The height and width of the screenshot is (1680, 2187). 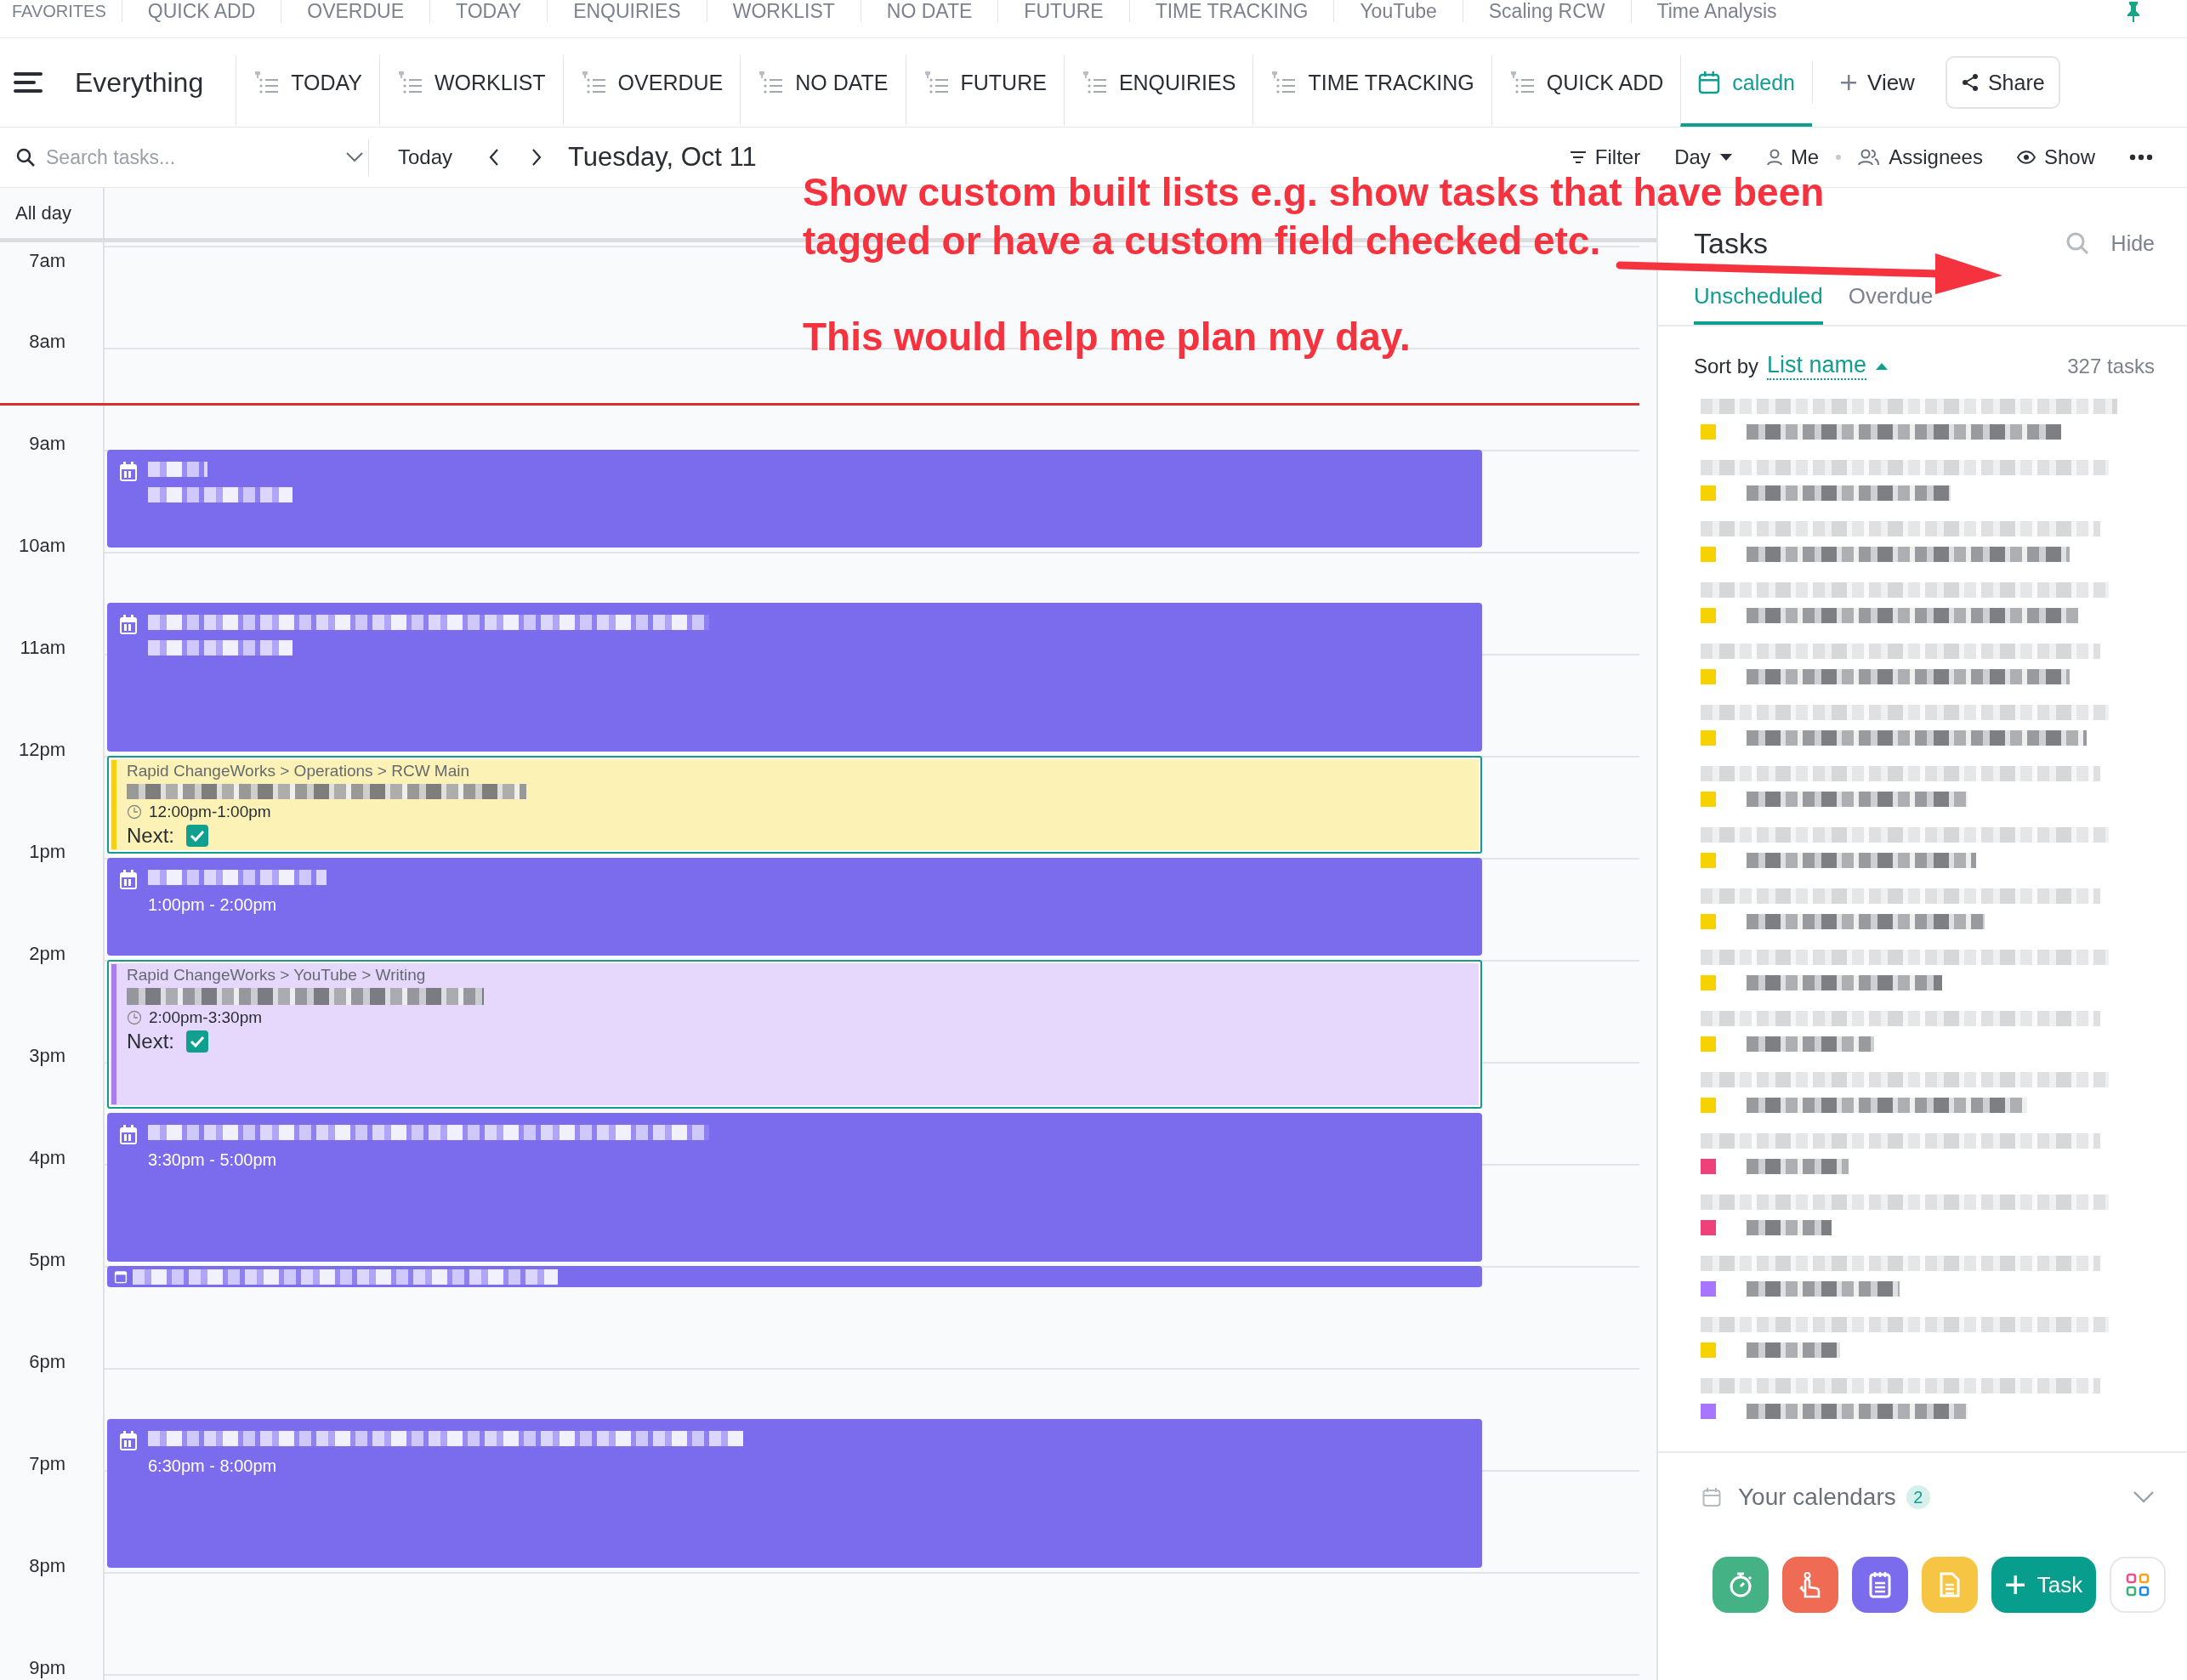 What do you see at coordinates (47, 261) in the screenshot?
I see `hour-label: 7am` at bounding box center [47, 261].